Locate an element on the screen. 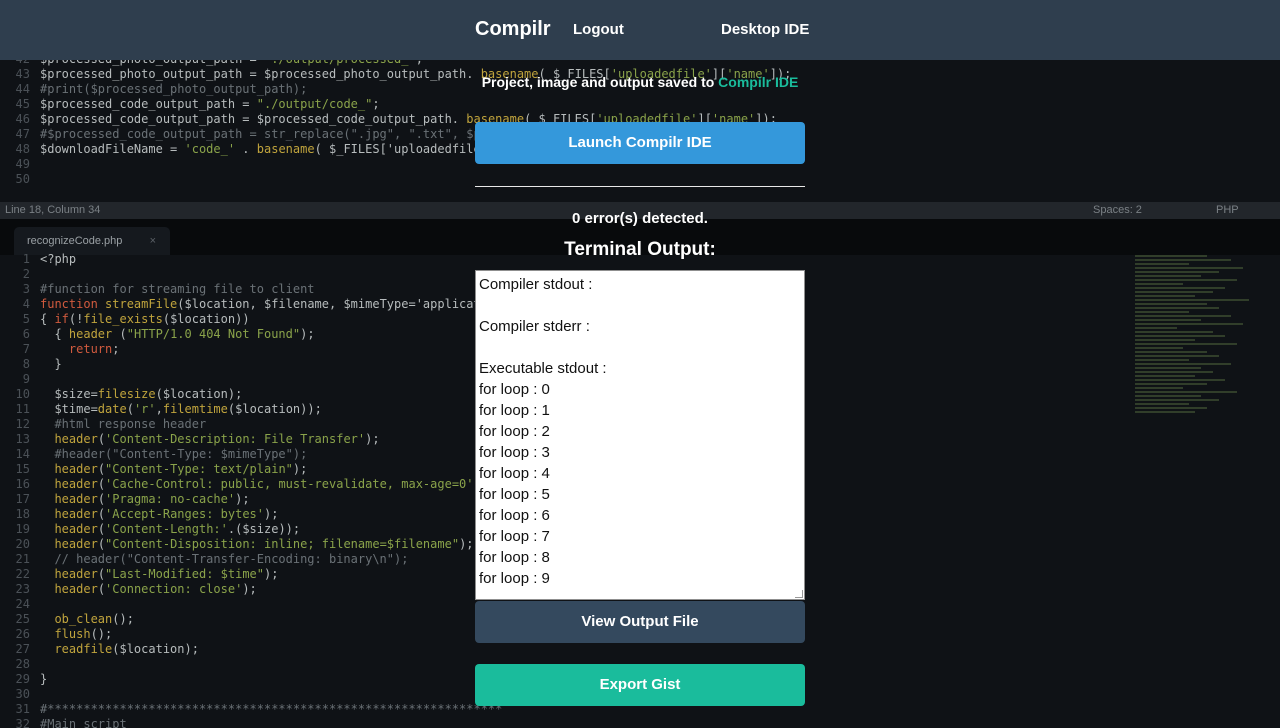 This screenshot has width=1280, height=728. divider is located at coordinates (640, 186).